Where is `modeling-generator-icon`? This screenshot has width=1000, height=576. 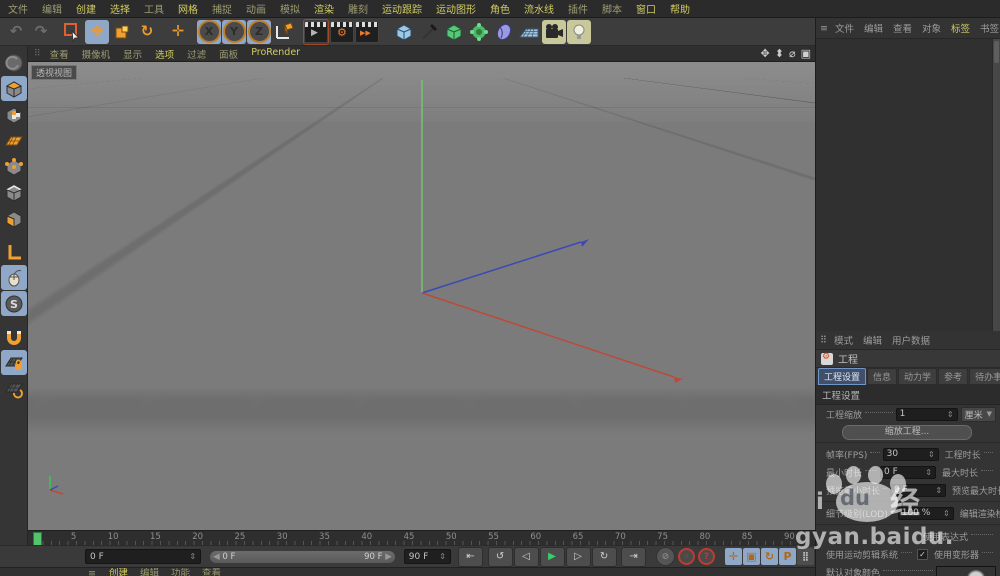 modeling-generator-icon is located at coordinates (479, 32).